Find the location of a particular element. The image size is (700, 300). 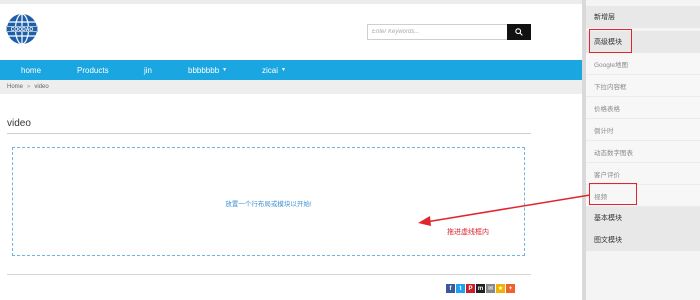

nav-item-label: Products is located at coordinates (93, 70).